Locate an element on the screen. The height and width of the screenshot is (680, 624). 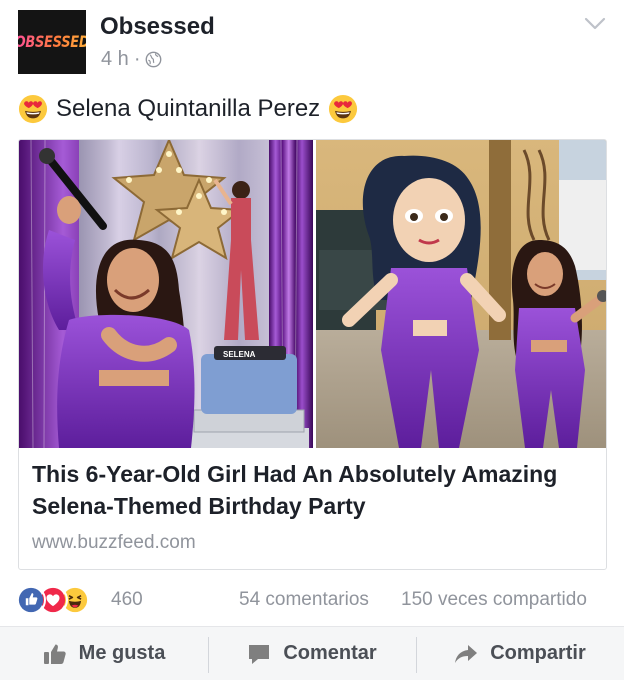
share-arrow-icon is located at coordinates (466, 653).